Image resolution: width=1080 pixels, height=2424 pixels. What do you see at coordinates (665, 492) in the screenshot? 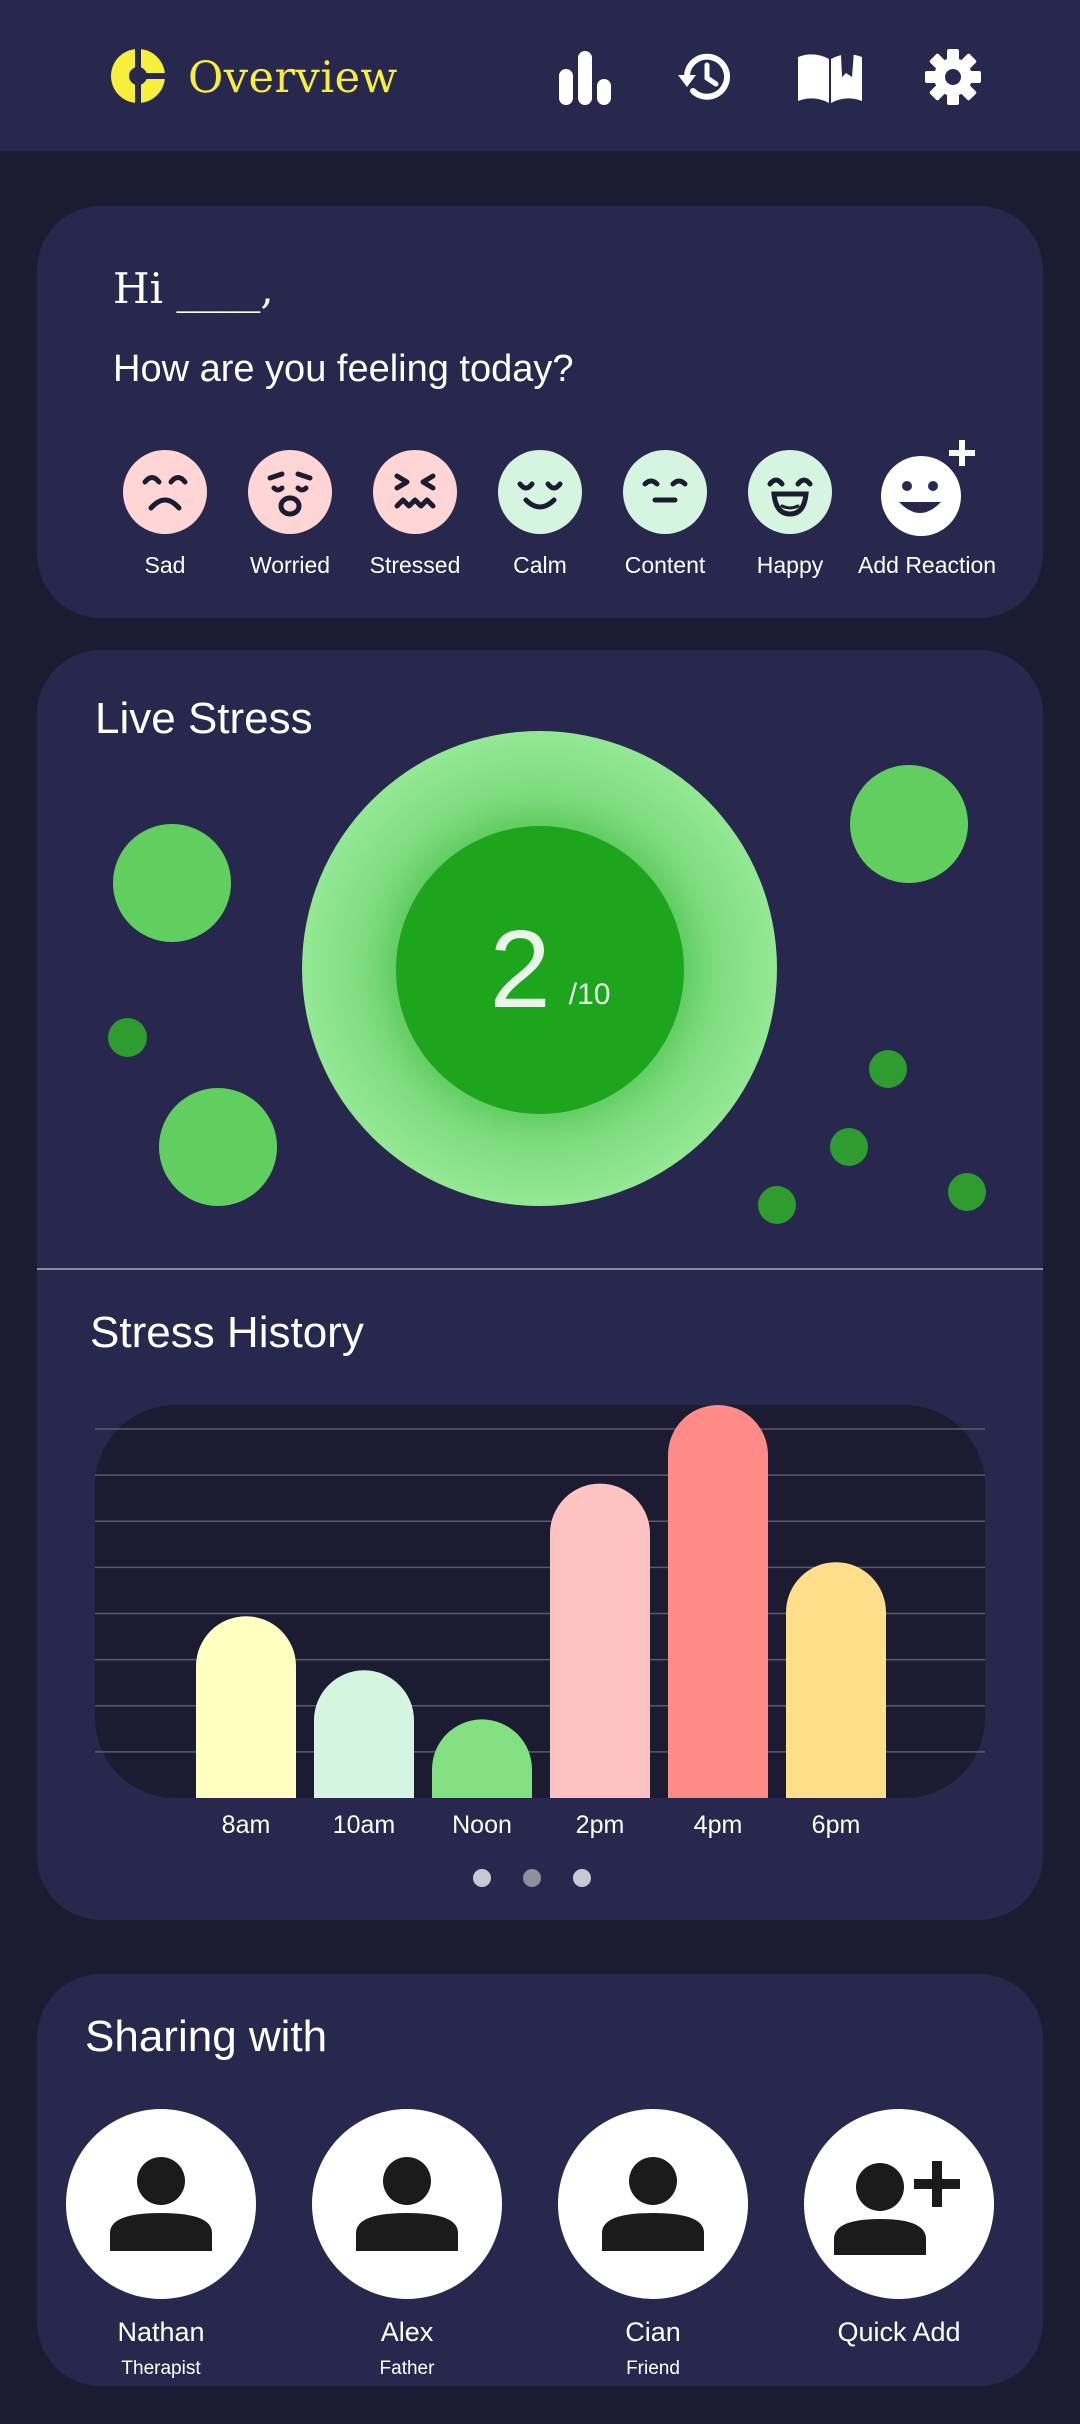
I see `content-face-icon` at bounding box center [665, 492].